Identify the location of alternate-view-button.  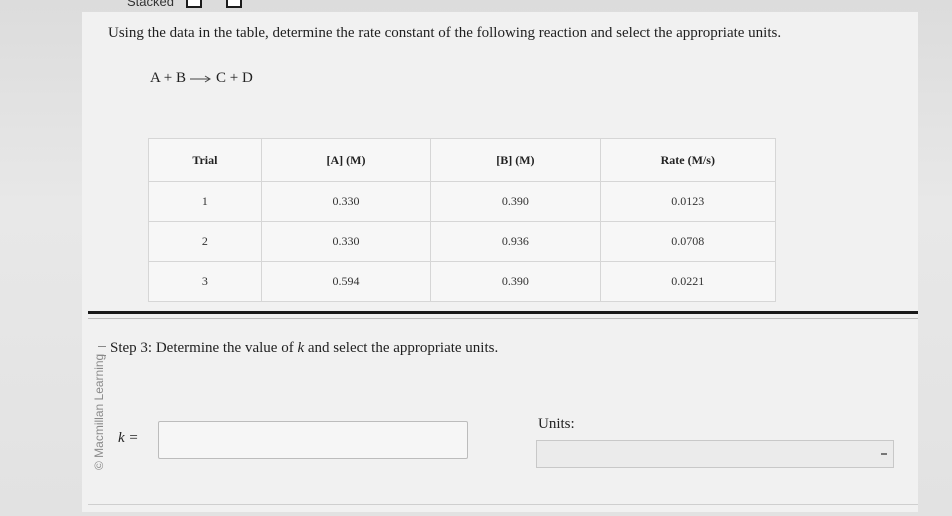
(234, 4).